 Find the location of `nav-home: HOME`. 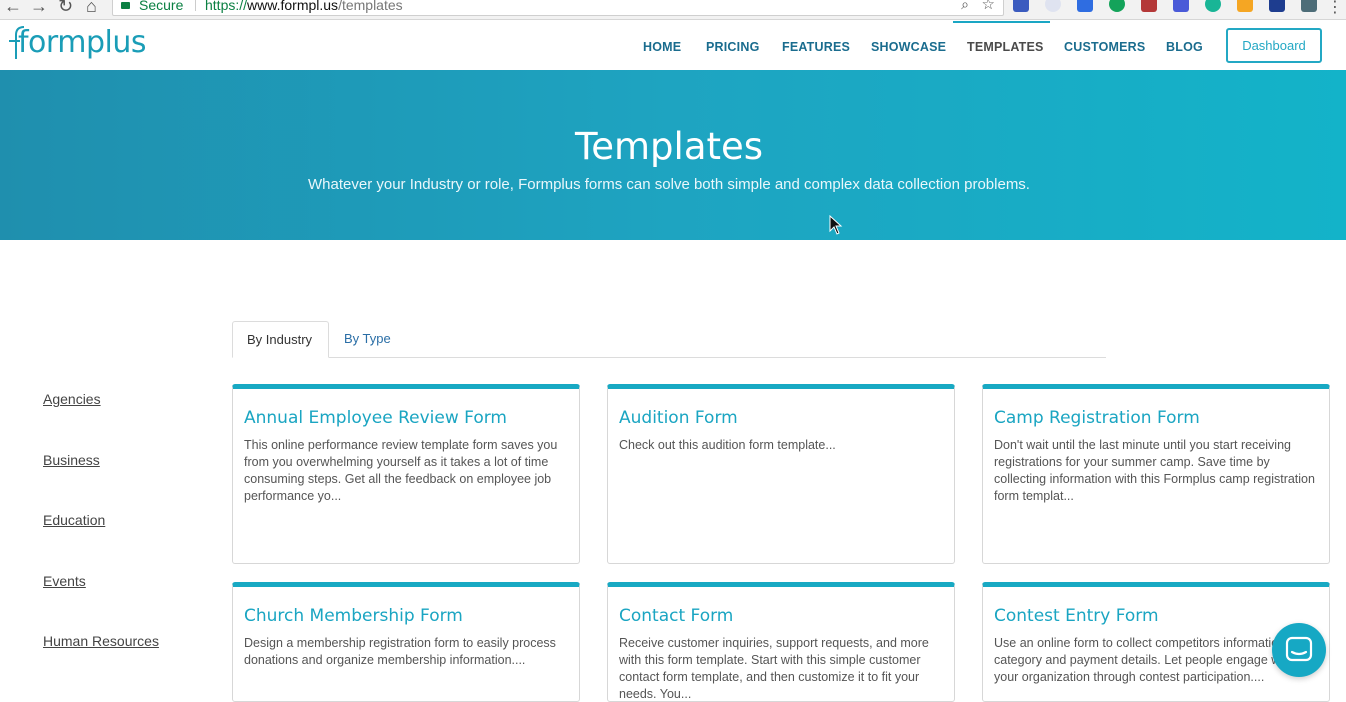

nav-home: HOME is located at coordinates (662, 47).